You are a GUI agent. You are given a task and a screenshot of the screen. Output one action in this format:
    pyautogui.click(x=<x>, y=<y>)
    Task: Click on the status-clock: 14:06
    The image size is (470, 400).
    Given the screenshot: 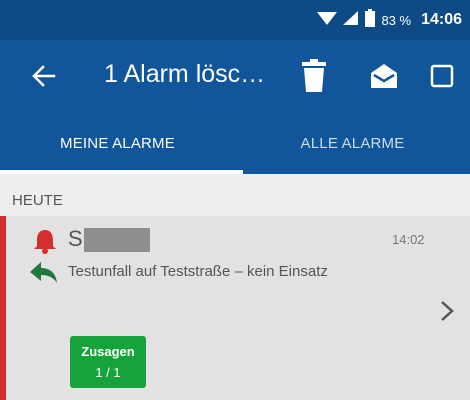 What is the action you would take?
    pyautogui.click(x=441, y=19)
    